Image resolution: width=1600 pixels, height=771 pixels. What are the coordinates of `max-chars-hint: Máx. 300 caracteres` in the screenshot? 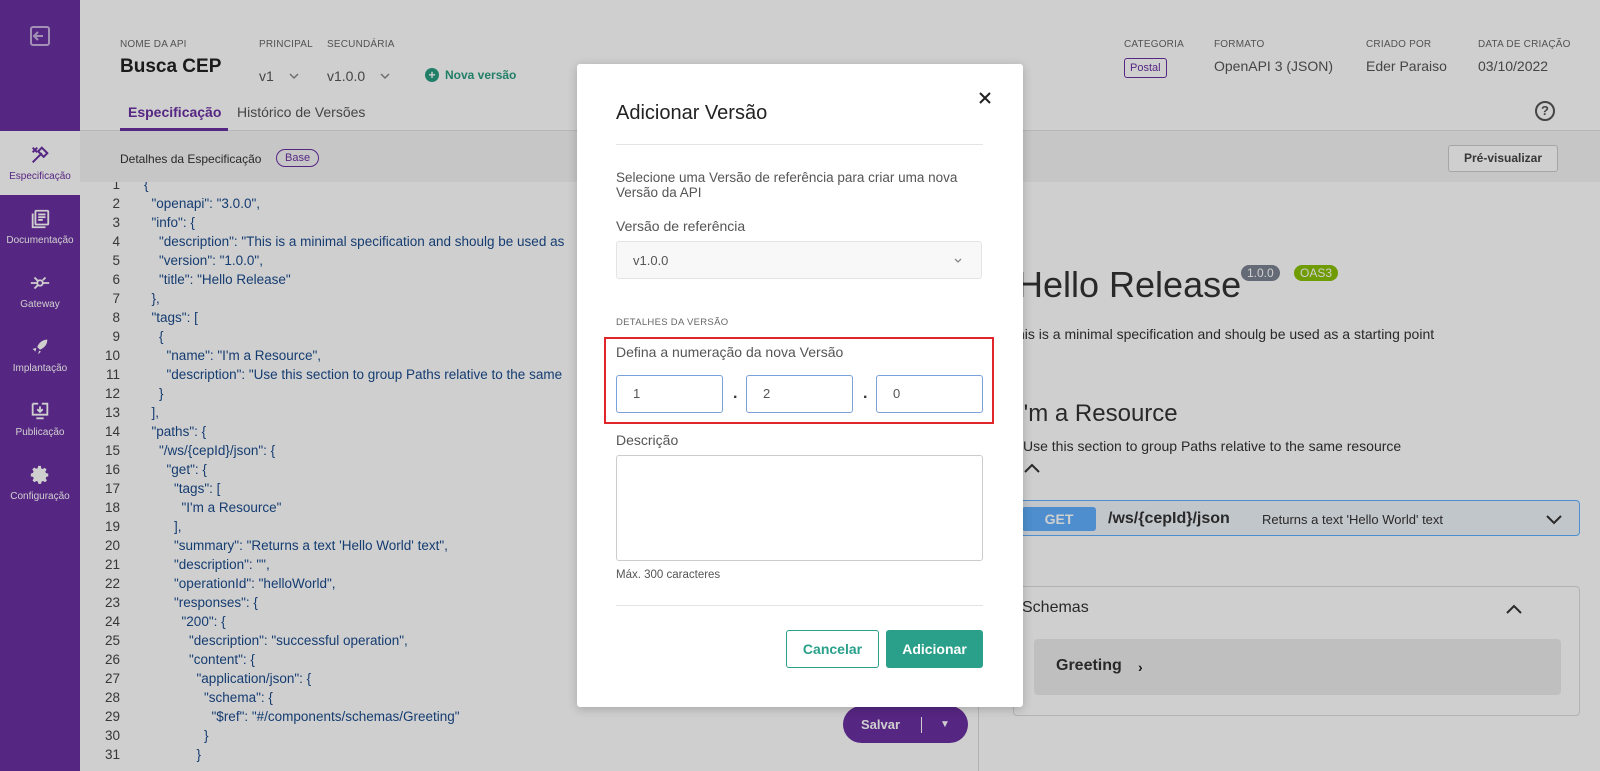 It's located at (668, 575).